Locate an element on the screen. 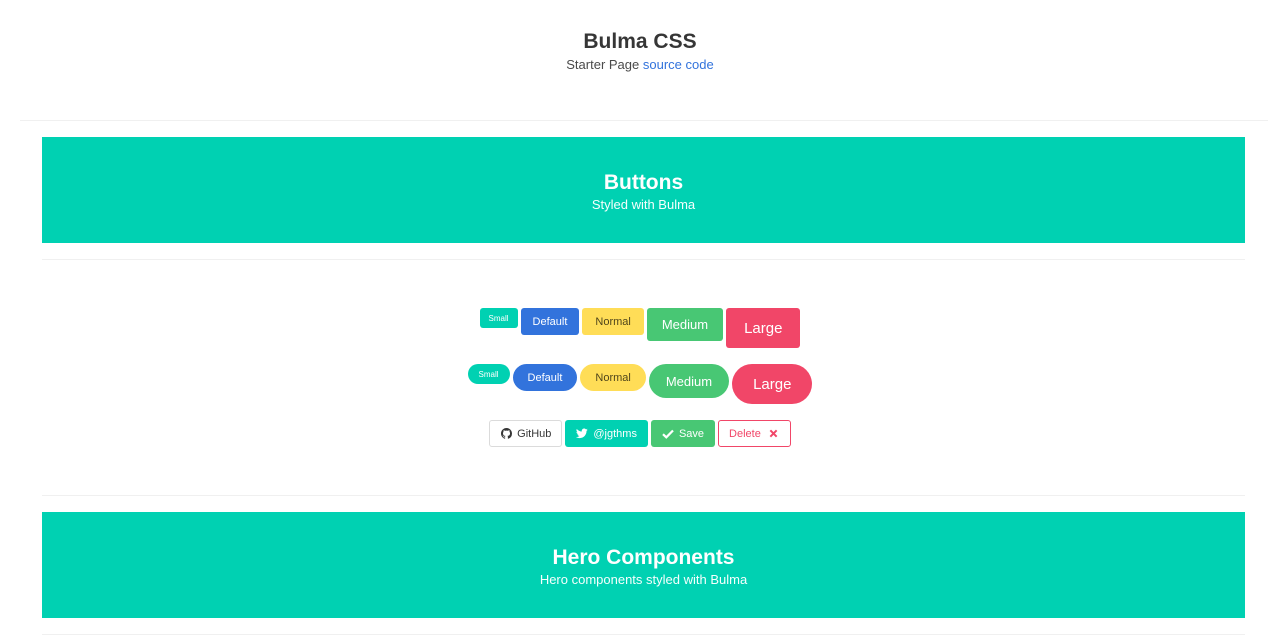 The width and height of the screenshot is (1280, 640). source-code-link: source code is located at coordinates (678, 64).